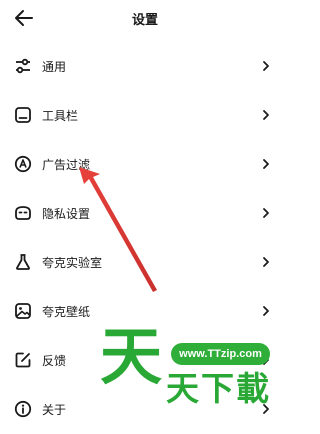 The height and width of the screenshot is (434, 320). I want to click on settings-item-wallpaper: 夸克壁纸, so click(145, 311).